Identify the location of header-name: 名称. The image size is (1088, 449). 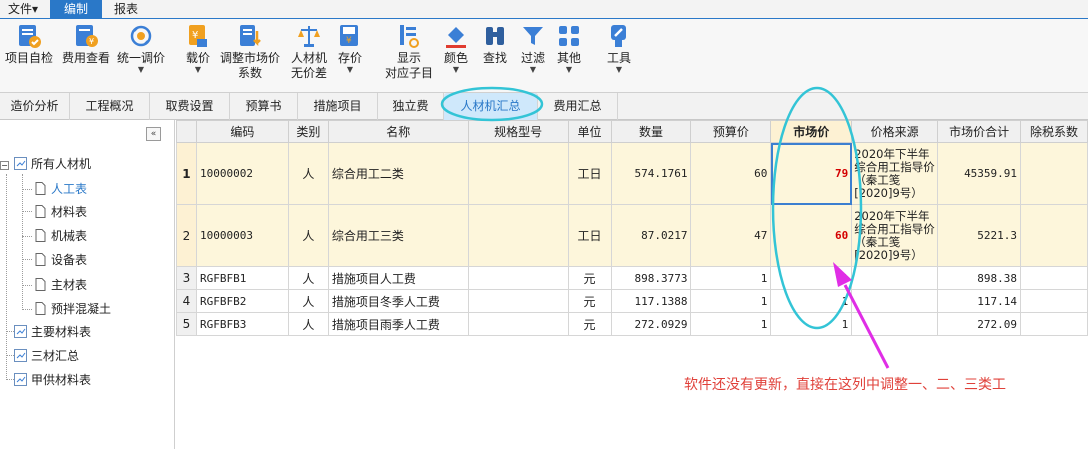
(398, 131).